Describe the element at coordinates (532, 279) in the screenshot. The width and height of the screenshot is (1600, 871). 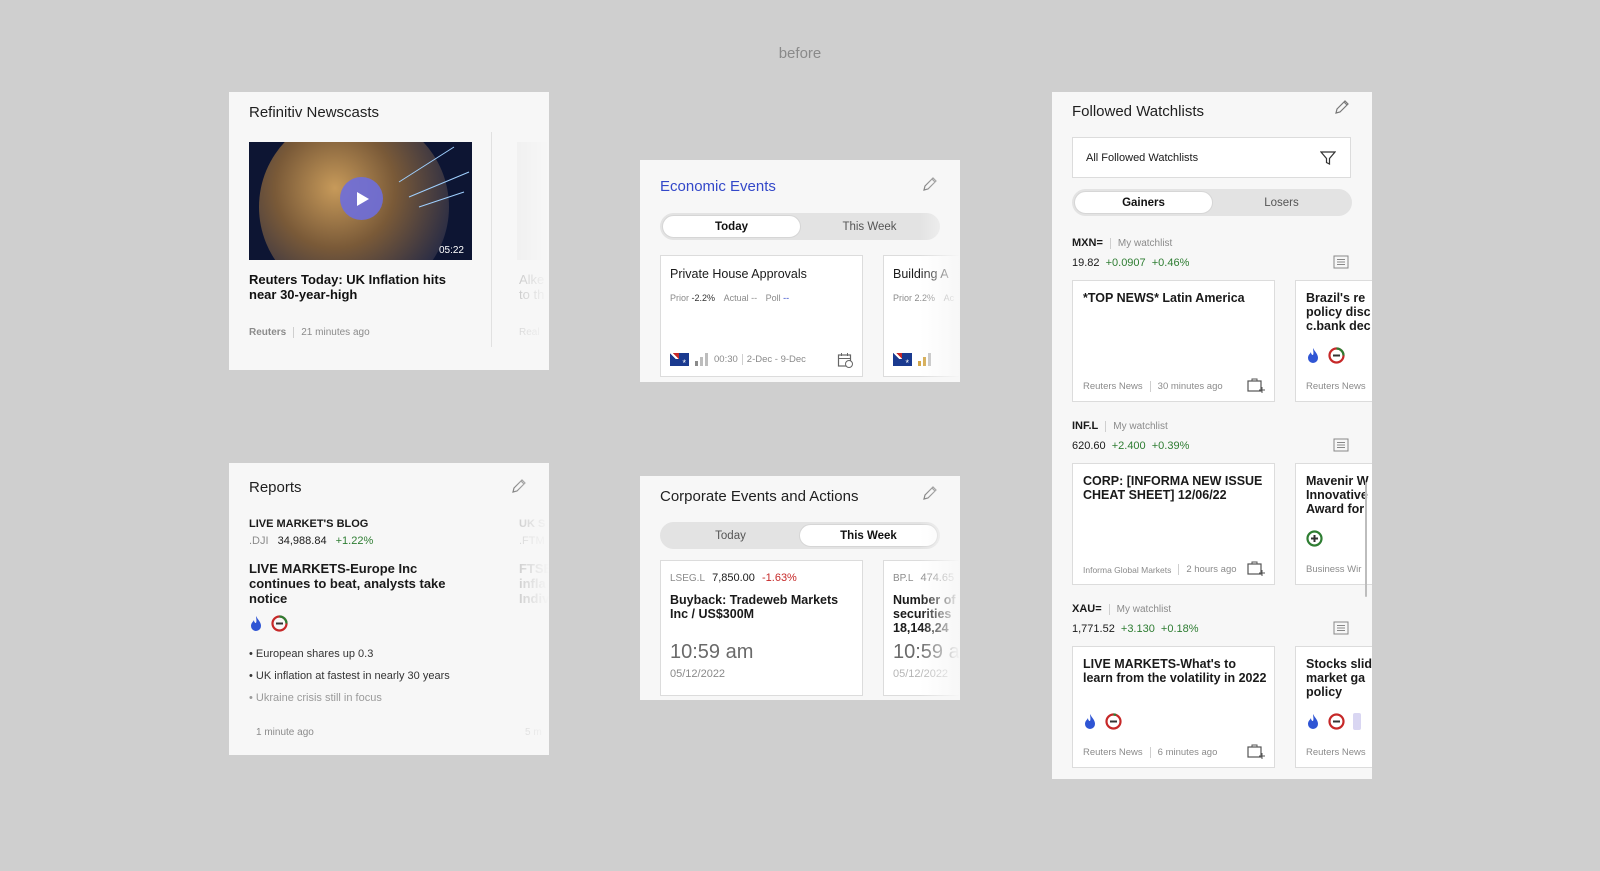
I see `next-headline-line1: Alke` at that location.